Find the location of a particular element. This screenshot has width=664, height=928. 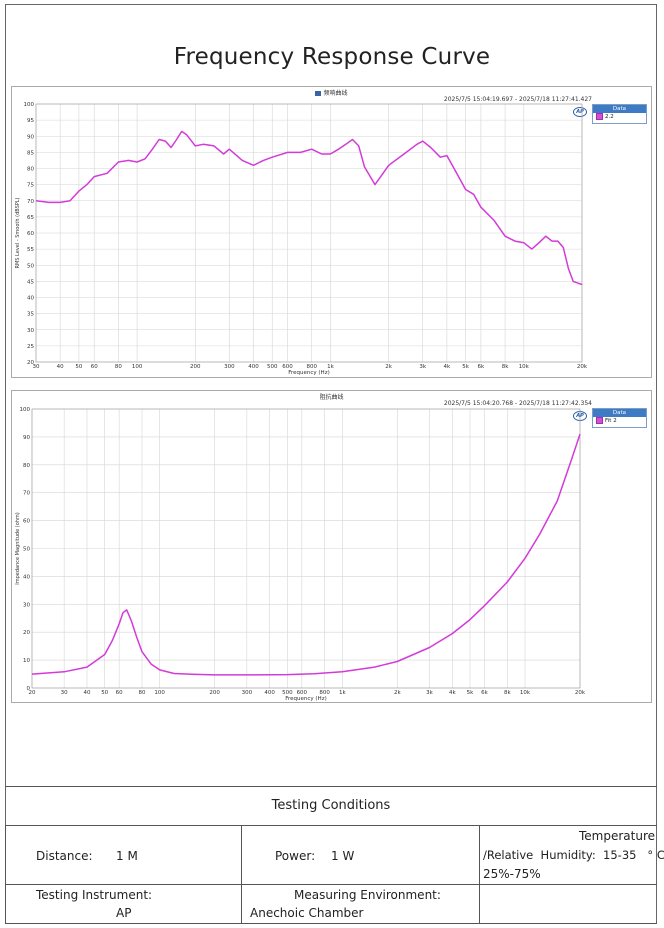

y-tick-label: 45 is located at coordinates (30, 282).